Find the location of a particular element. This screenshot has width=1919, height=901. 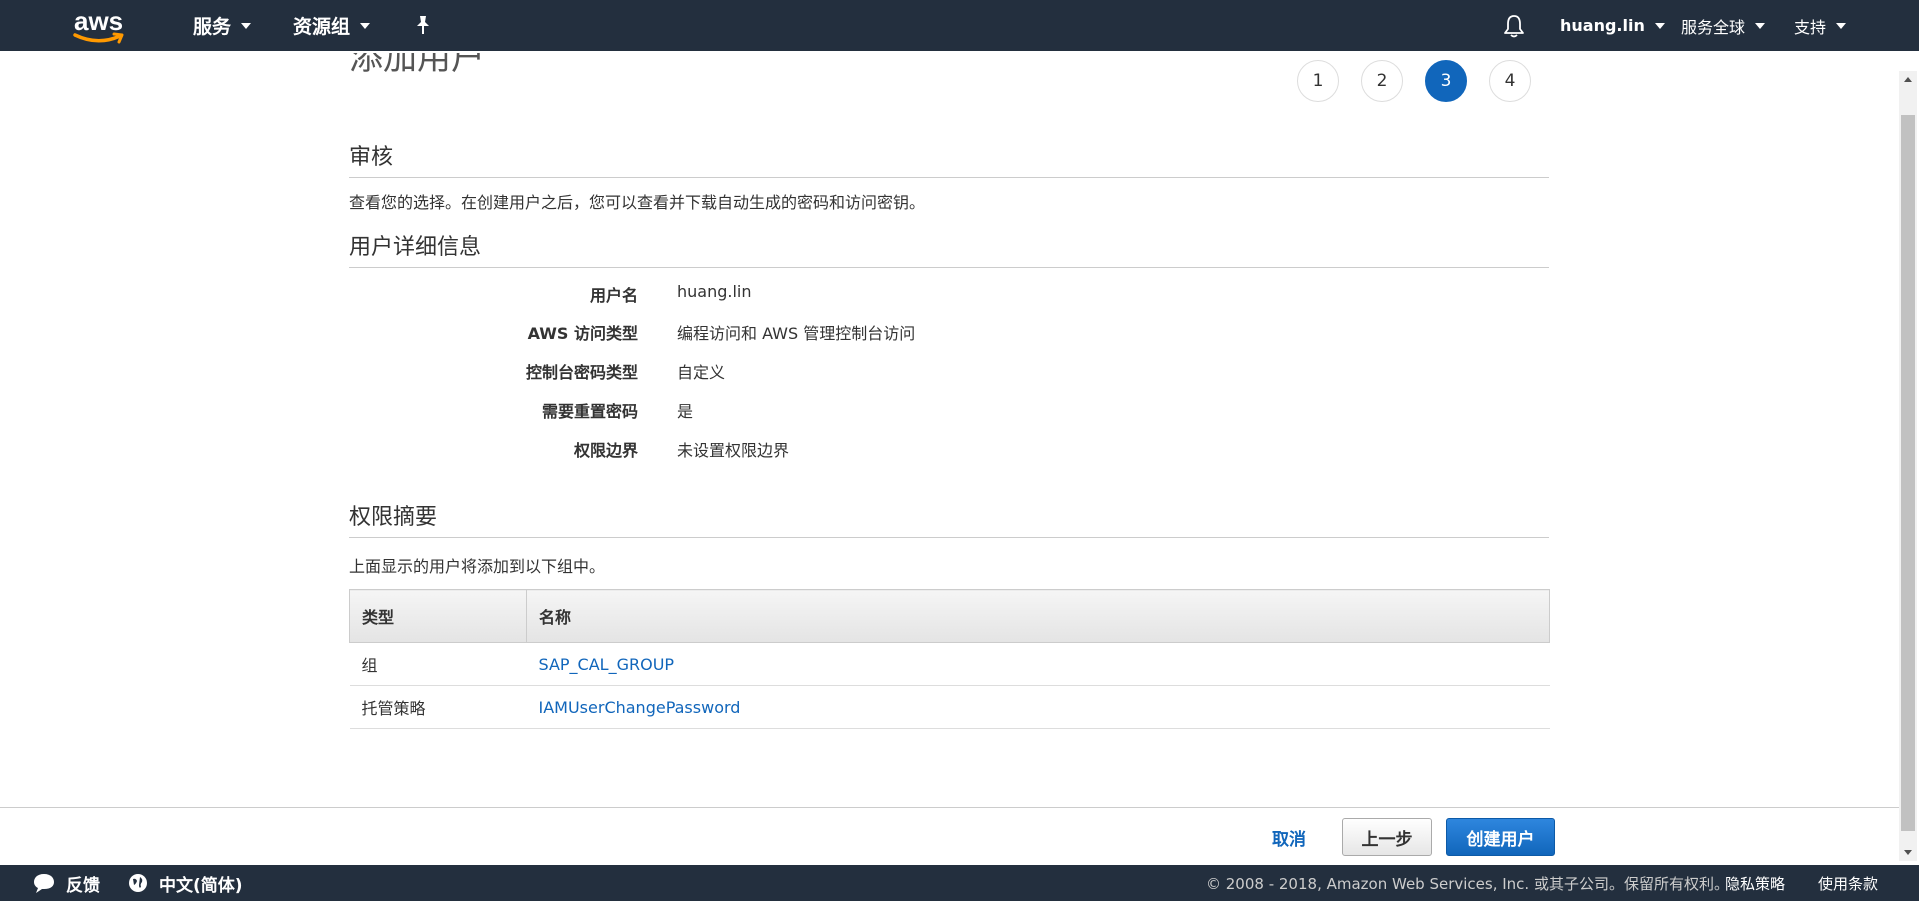

services-menu: 服务 is located at coordinates (222, 25).